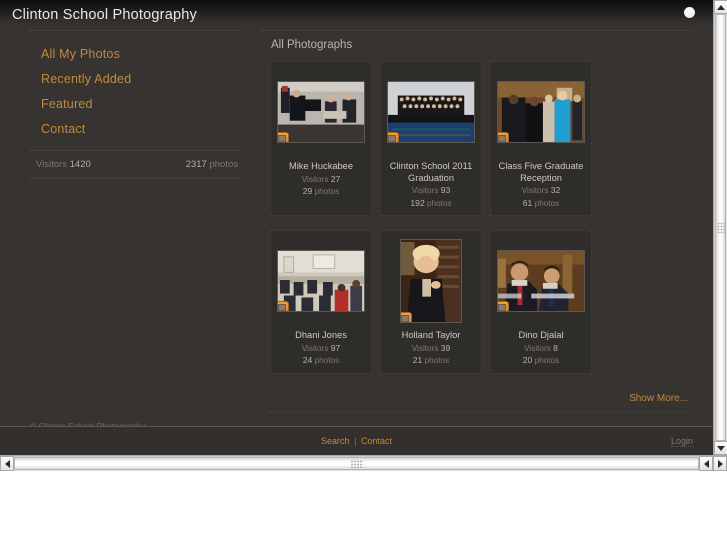 Image resolution: width=727 pixels, height=545 pixels. I want to click on horizontal-scroll-thumb, so click(356, 463).